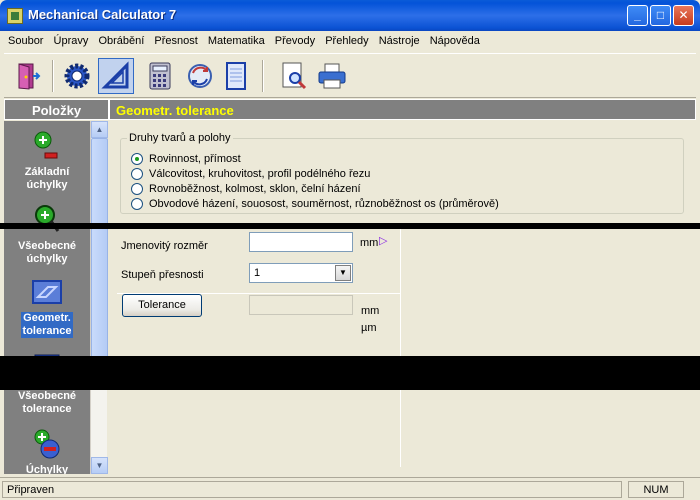 Image resolution: width=700 pixels, height=500 pixels. What do you see at coordinates (683, 15) in the screenshot?
I see `close-button: ✕` at bounding box center [683, 15].